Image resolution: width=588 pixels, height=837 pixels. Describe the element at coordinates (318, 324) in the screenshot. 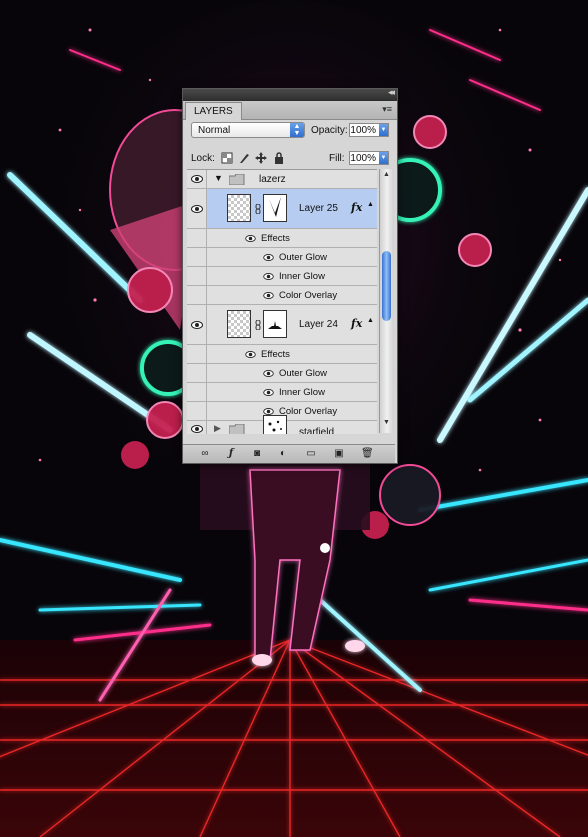

I see `layer-name: Layer 24` at that location.